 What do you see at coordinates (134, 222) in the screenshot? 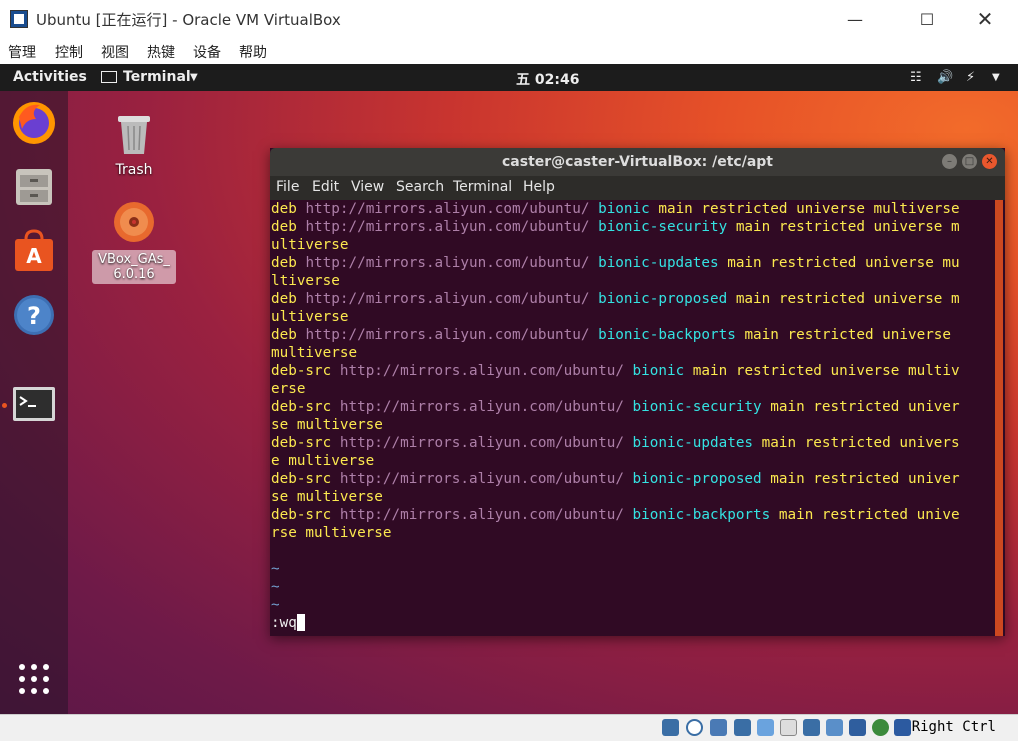
I see `cd-disc-icon` at bounding box center [134, 222].